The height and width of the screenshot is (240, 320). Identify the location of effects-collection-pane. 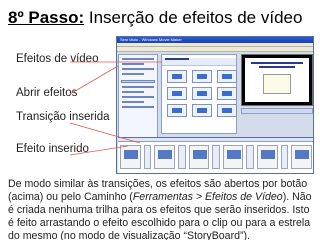
(199, 94).